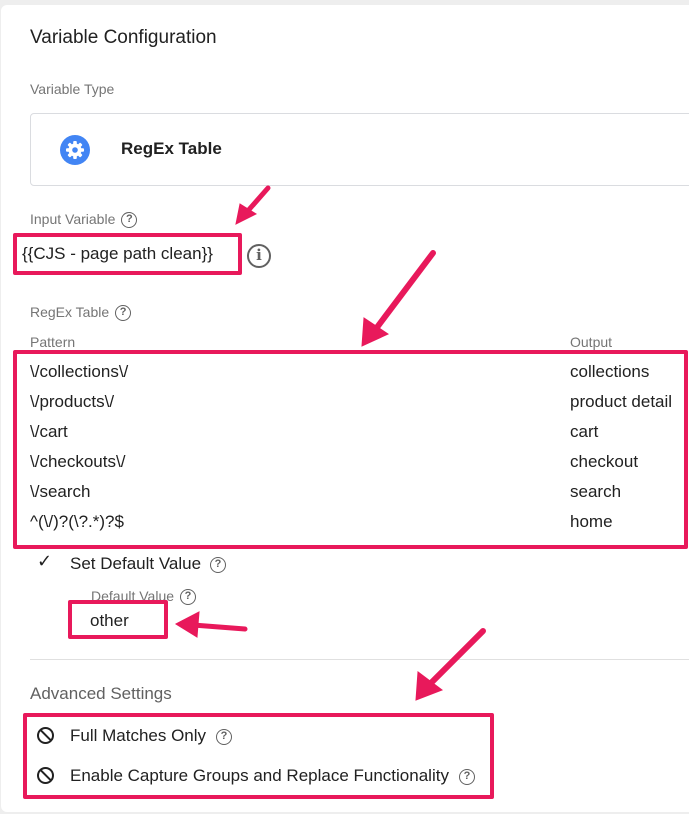  What do you see at coordinates (455, 658) in the screenshot?
I see `arrow-advanced-settings` at bounding box center [455, 658].